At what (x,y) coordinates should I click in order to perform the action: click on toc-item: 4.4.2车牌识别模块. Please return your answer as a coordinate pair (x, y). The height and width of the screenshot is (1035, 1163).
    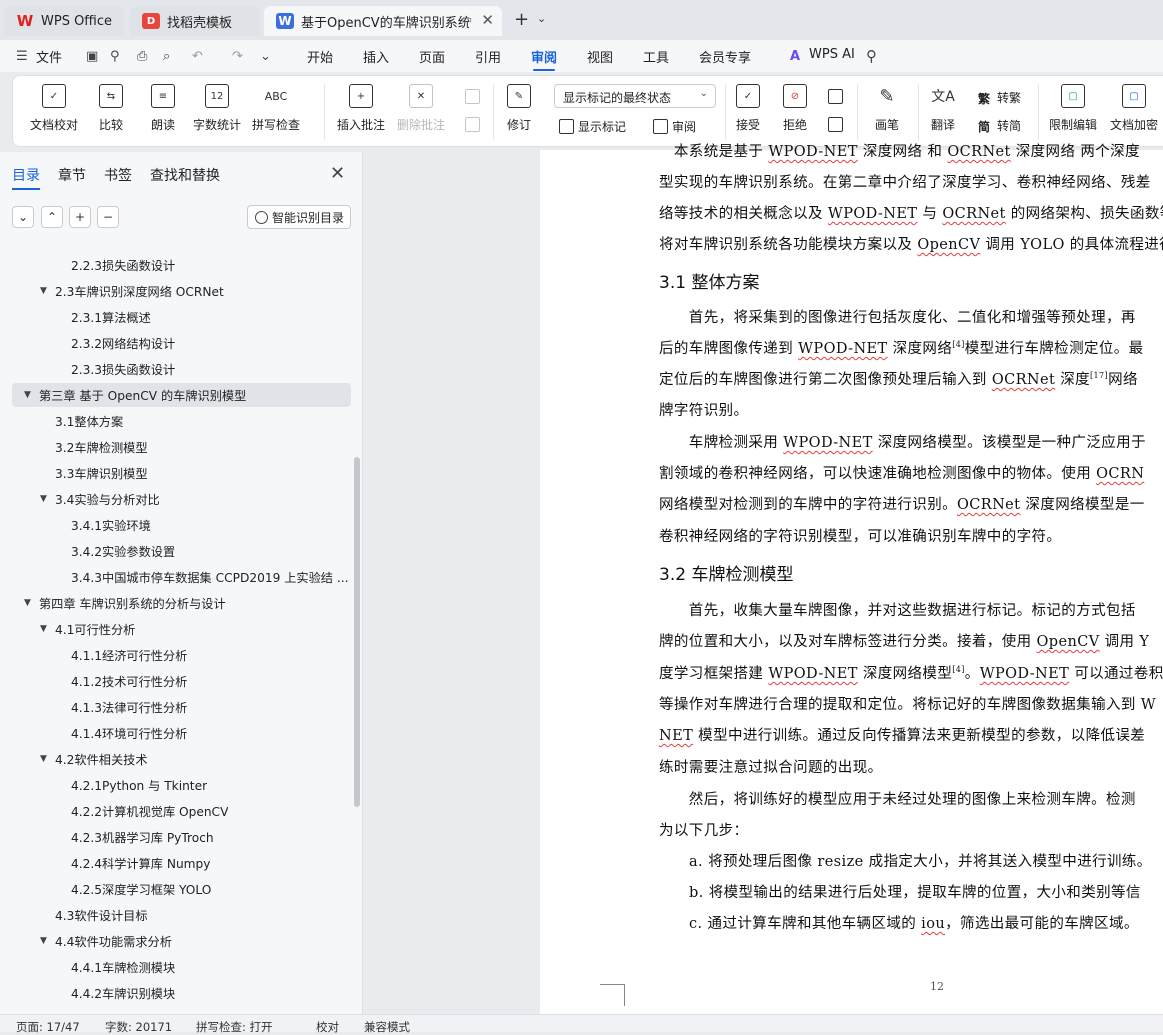
    Looking at the image, I should click on (87, 993).